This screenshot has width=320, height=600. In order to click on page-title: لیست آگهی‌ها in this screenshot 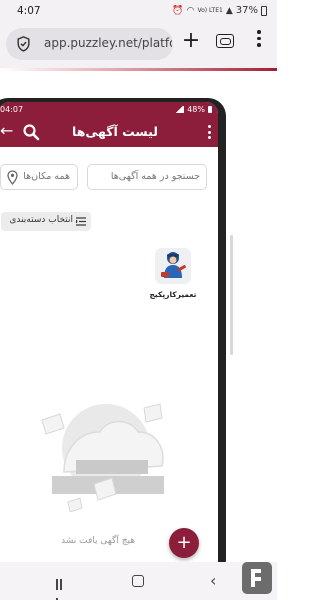, I will do `click(115, 131)`.